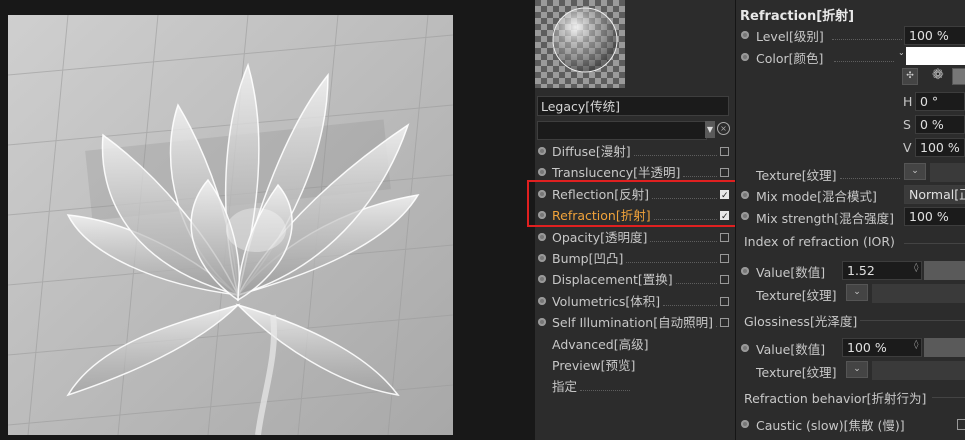 This screenshot has height=440, width=965. What do you see at coordinates (947, 172) in the screenshot?
I see `texture-slot` at bounding box center [947, 172].